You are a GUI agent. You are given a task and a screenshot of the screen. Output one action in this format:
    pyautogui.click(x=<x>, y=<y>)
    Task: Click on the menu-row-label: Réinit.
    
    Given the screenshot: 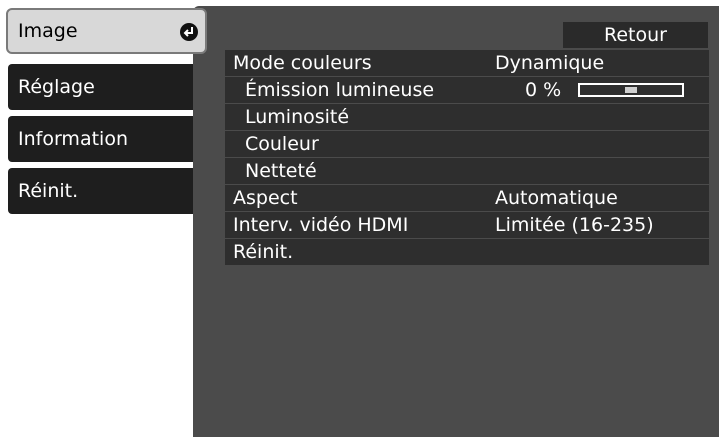 What is the action you would take?
    pyautogui.click(x=263, y=252)
    